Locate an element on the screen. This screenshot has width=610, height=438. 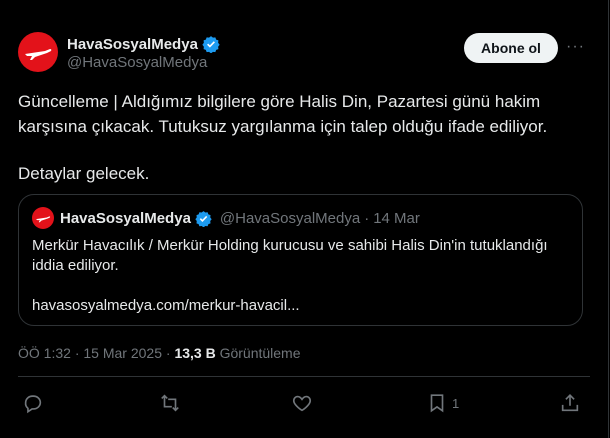
share-button is located at coordinates (570, 403).